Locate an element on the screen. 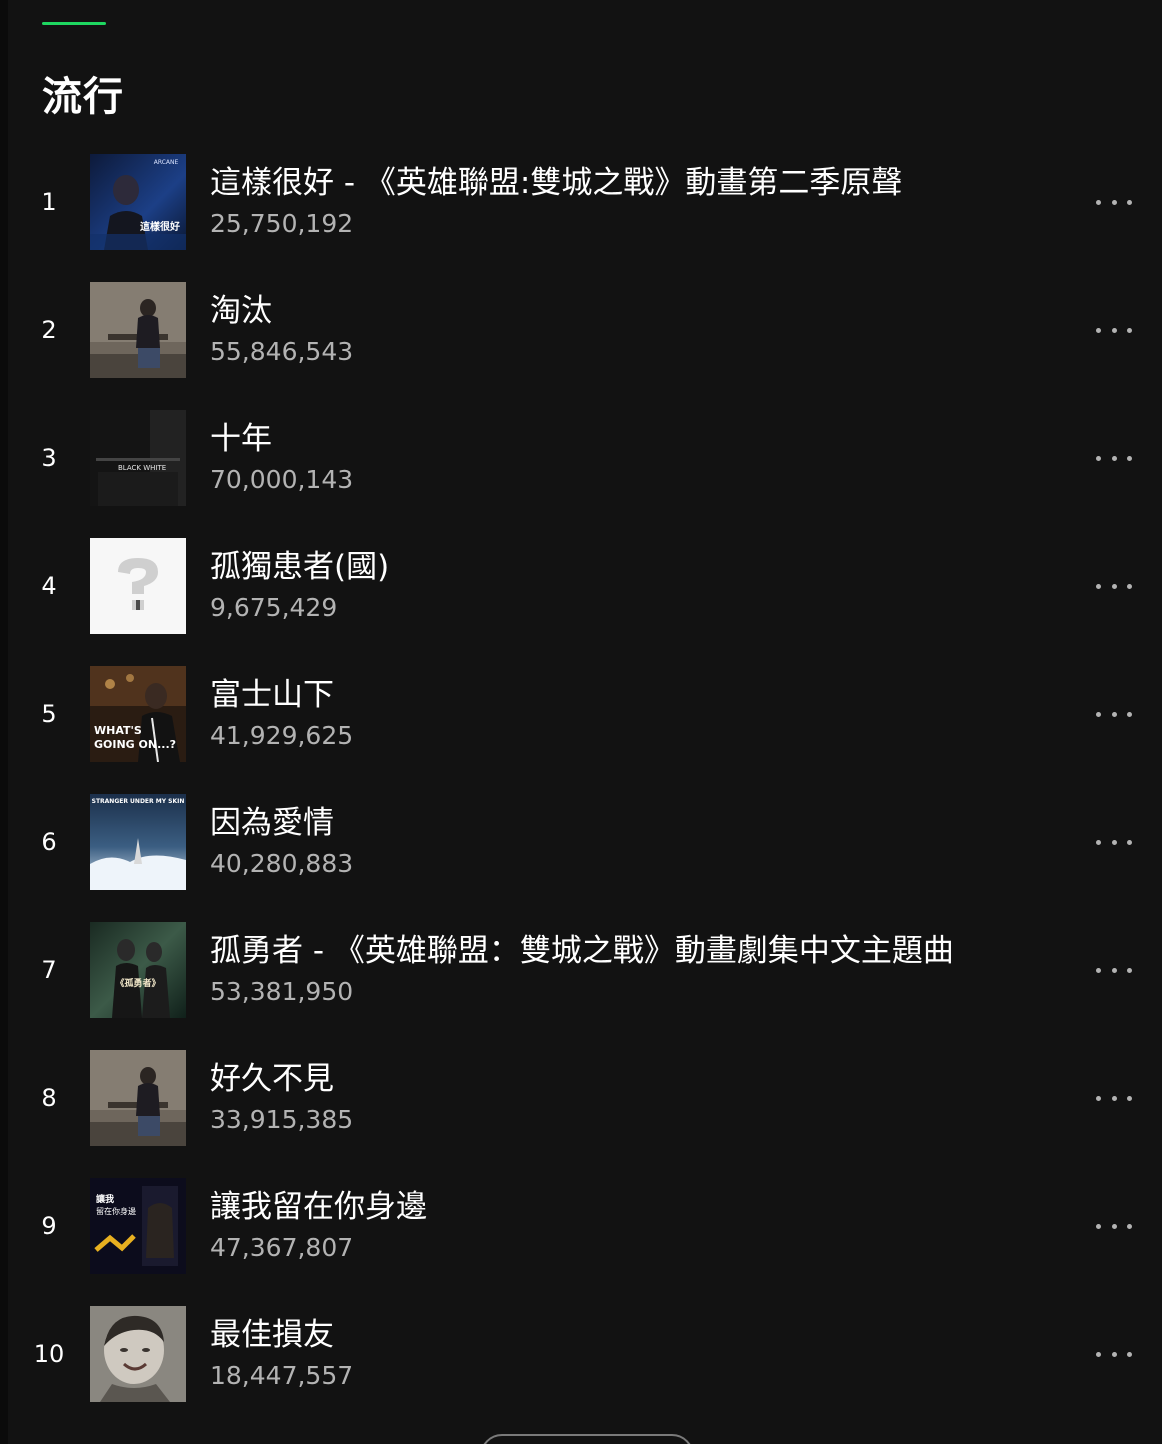 The image size is (1162, 1444). album-cover: ARCANE 這樣很好 is located at coordinates (138, 202).